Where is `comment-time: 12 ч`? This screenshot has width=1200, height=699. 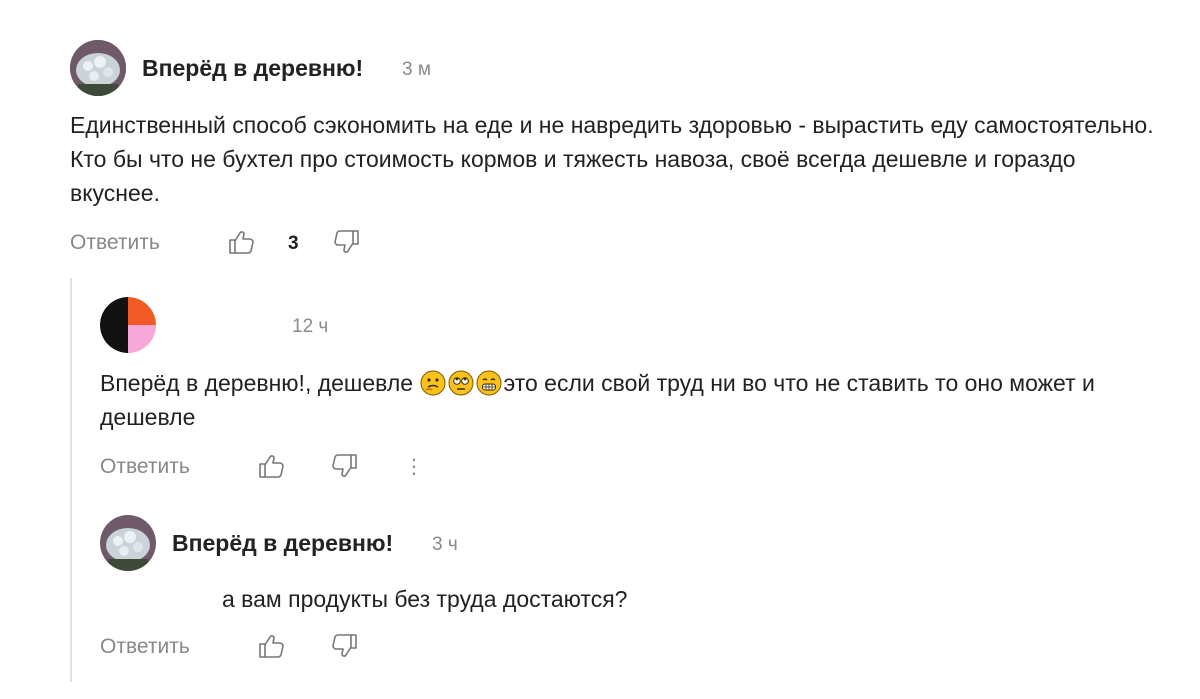 comment-time: 12 ч is located at coordinates (310, 326).